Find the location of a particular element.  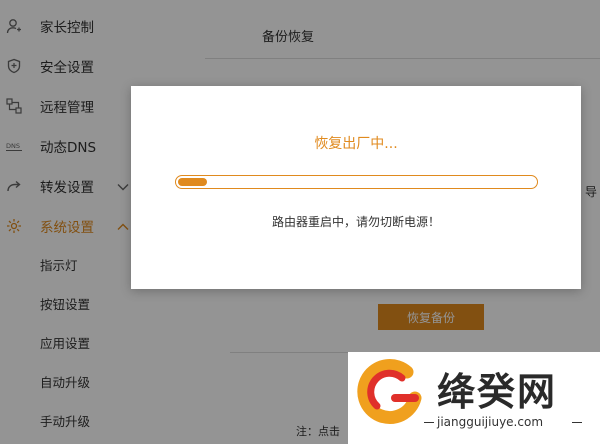

watermark-url: jiangguijiuye.com is located at coordinates (490, 422).